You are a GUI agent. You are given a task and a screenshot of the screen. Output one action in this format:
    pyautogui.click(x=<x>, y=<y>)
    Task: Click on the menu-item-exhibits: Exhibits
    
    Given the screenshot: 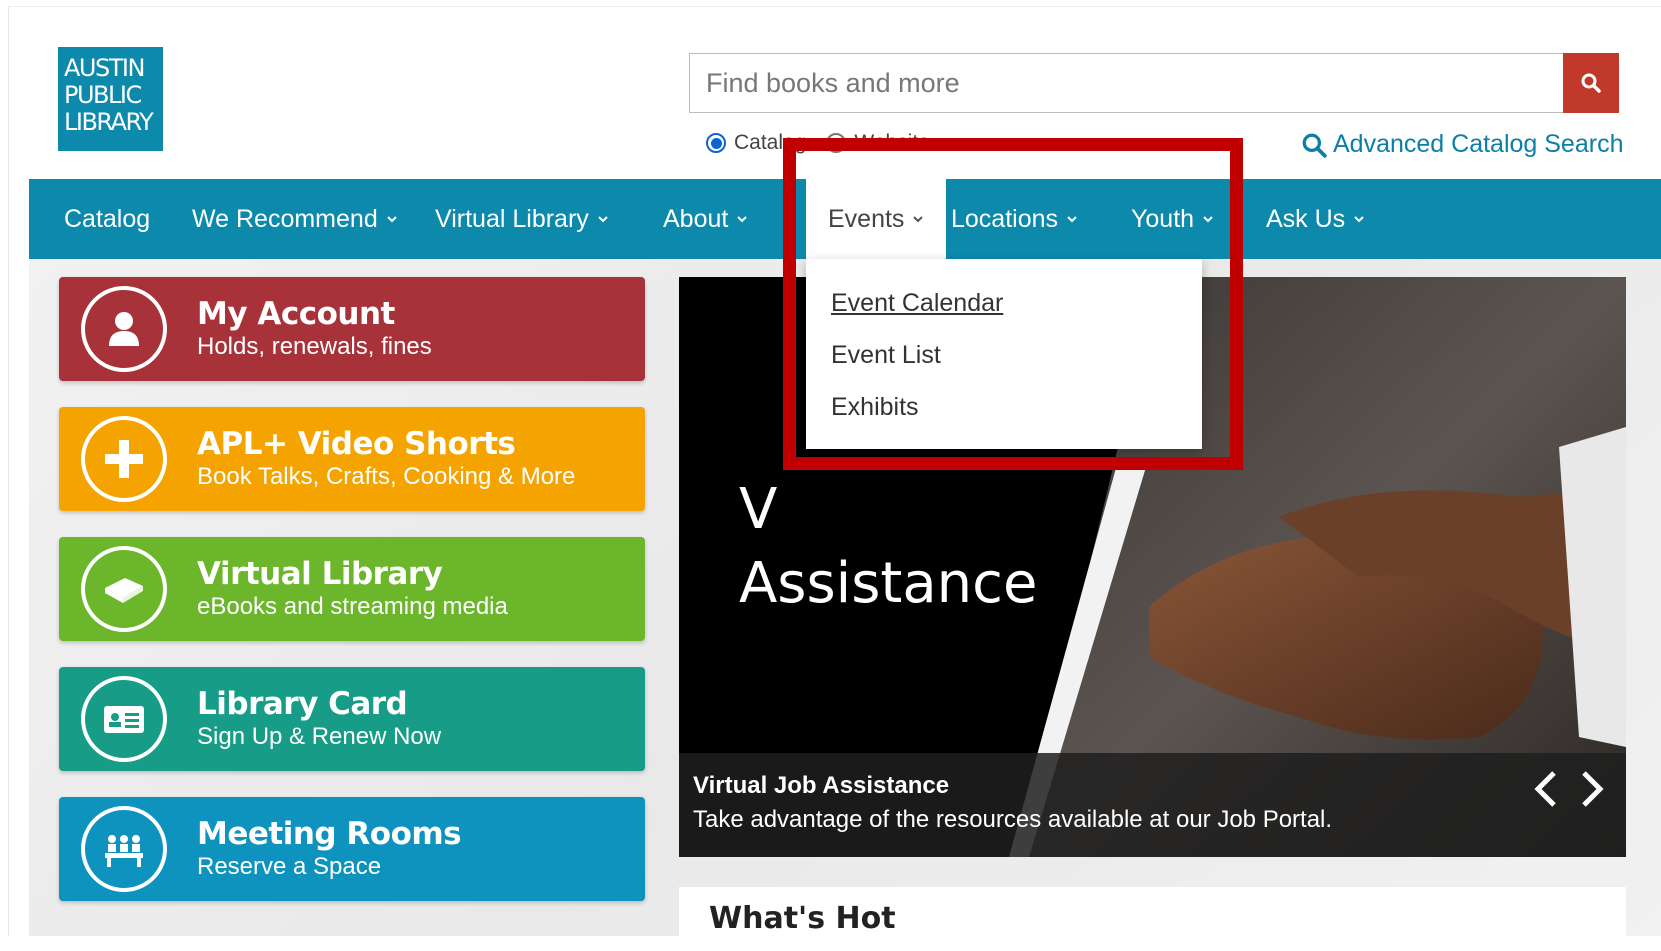 What is the action you would take?
    pyautogui.click(x=1004, y=407)
    